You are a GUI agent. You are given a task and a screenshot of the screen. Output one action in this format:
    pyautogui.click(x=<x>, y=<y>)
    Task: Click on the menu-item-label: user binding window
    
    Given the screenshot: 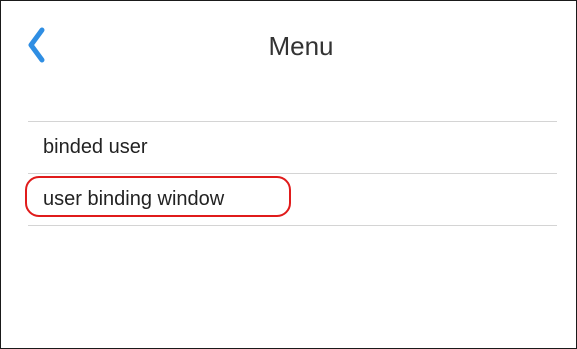 What is the action you would take?
    pyautogui.click(x=134, y=199)
    